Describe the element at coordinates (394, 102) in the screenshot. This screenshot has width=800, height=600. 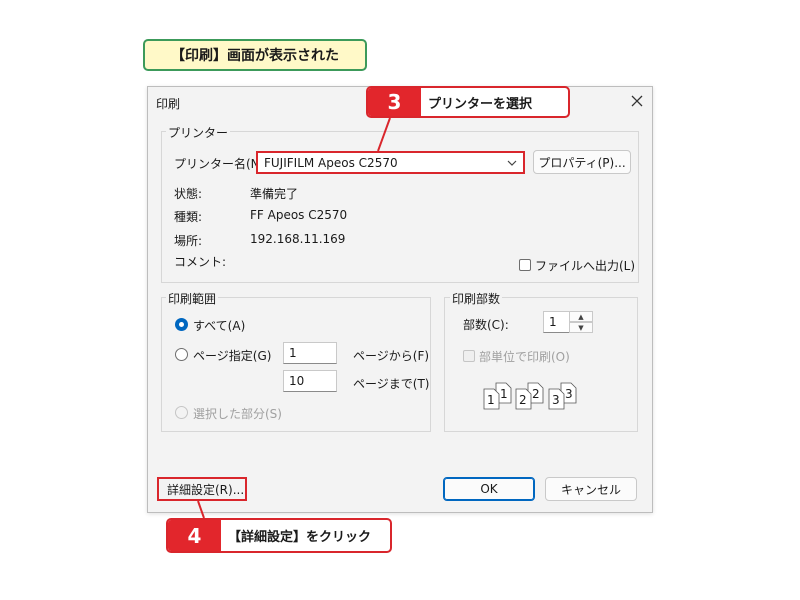
I see `callout-number: 3` at that location.